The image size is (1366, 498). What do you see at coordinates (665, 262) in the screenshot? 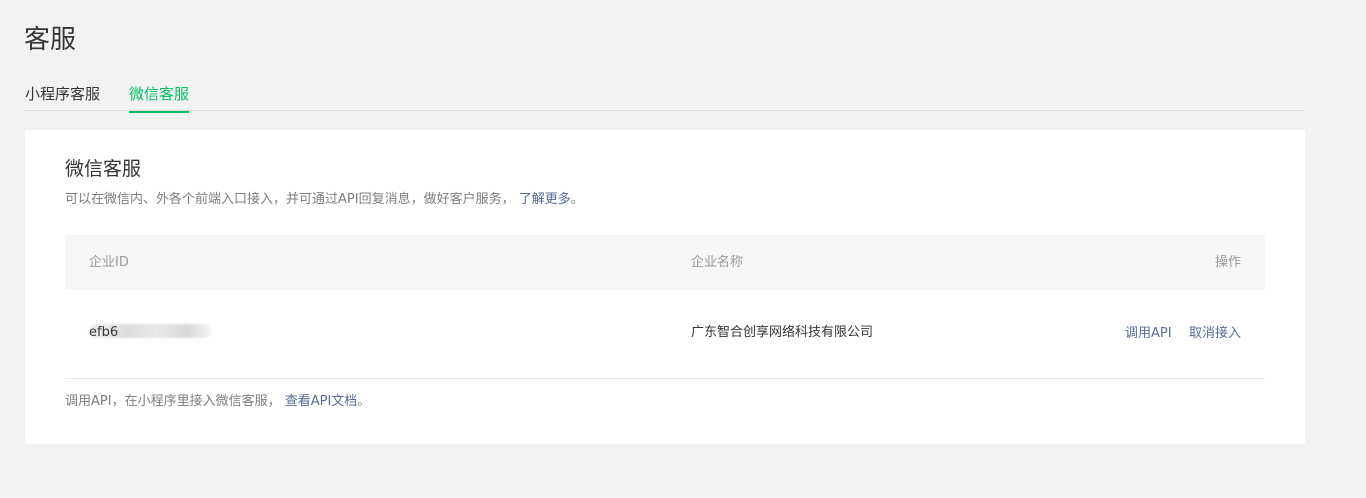
I see `table-header: 企业ID 企业名称 操作` at bounding box center [665, 262].